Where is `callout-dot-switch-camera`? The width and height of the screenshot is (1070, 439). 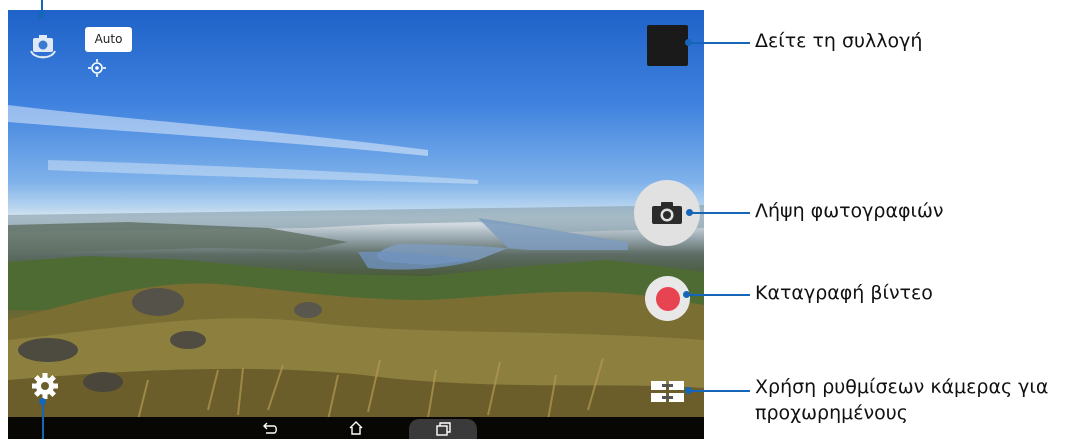
callout-dot-switch-camera is located at coordinates (41, 15).